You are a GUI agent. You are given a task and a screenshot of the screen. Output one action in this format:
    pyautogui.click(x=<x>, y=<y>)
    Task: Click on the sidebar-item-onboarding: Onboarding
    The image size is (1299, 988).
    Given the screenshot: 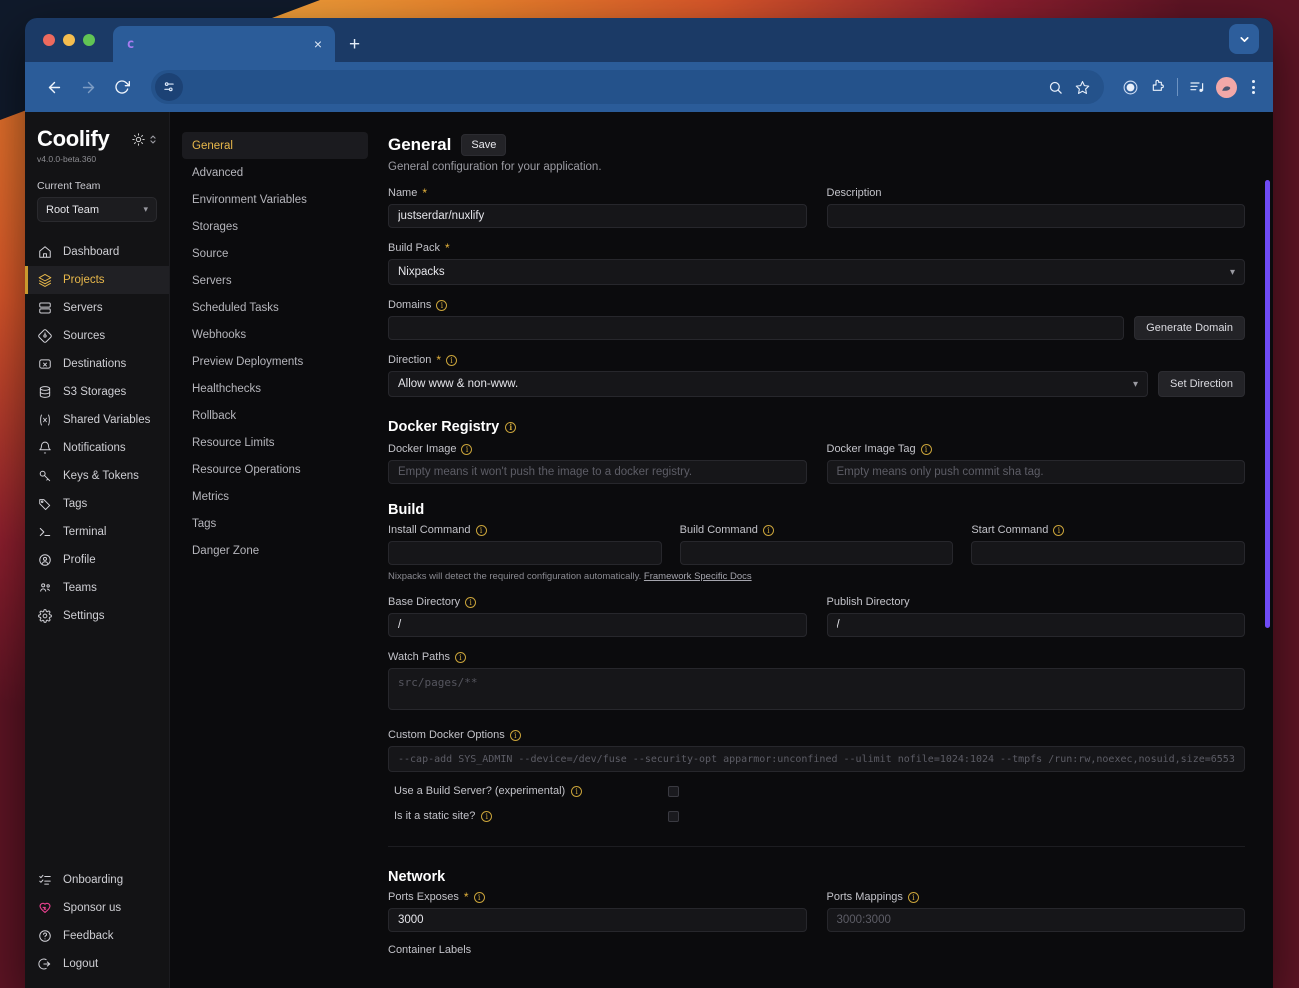 What is the action you would take?
    pyautogui.click(x=97, y=880)
    